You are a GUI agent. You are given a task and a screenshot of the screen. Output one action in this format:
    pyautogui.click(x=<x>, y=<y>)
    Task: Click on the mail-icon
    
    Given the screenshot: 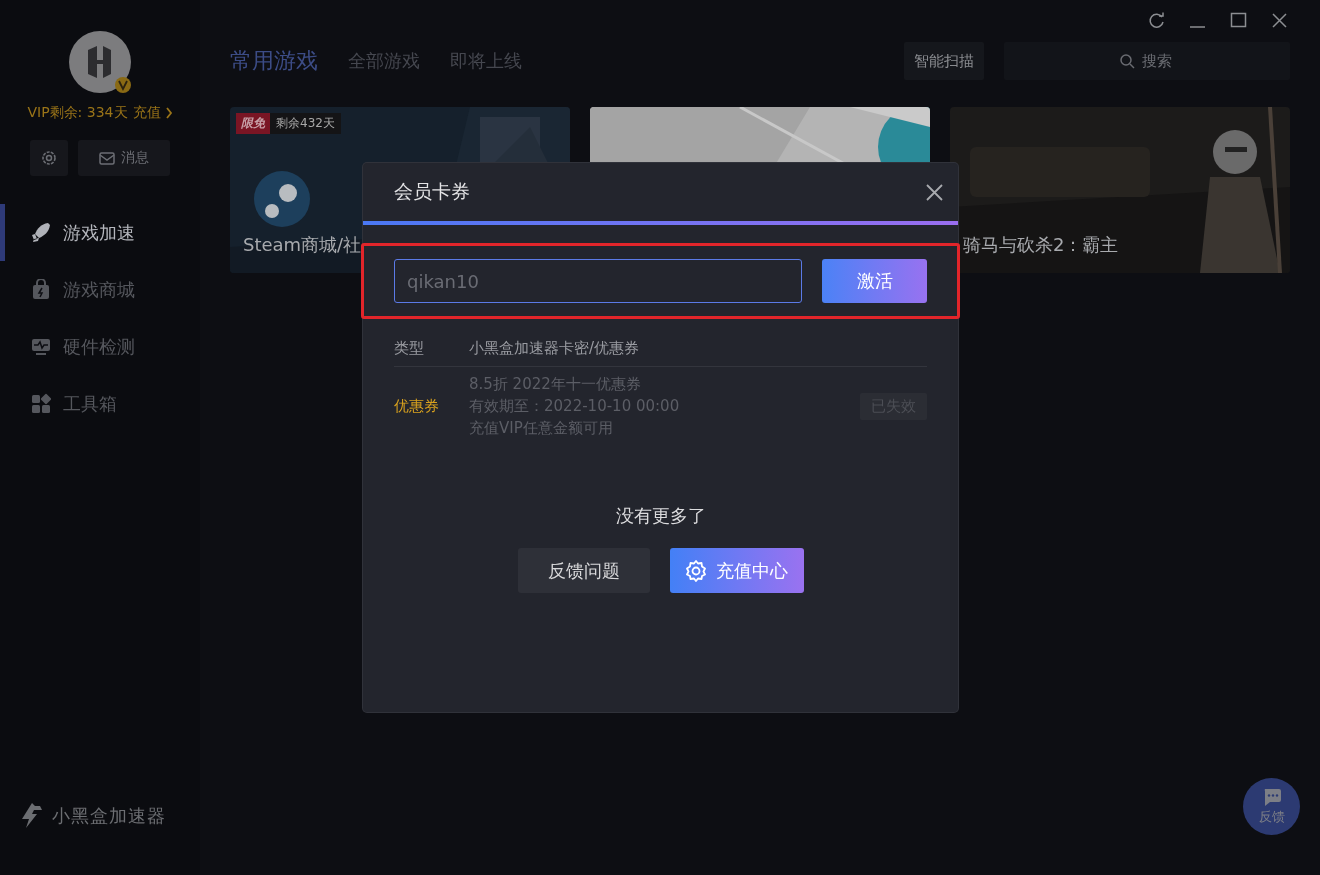 What is the action you would take?
    pyautogui.click(x=107, y=158)
    